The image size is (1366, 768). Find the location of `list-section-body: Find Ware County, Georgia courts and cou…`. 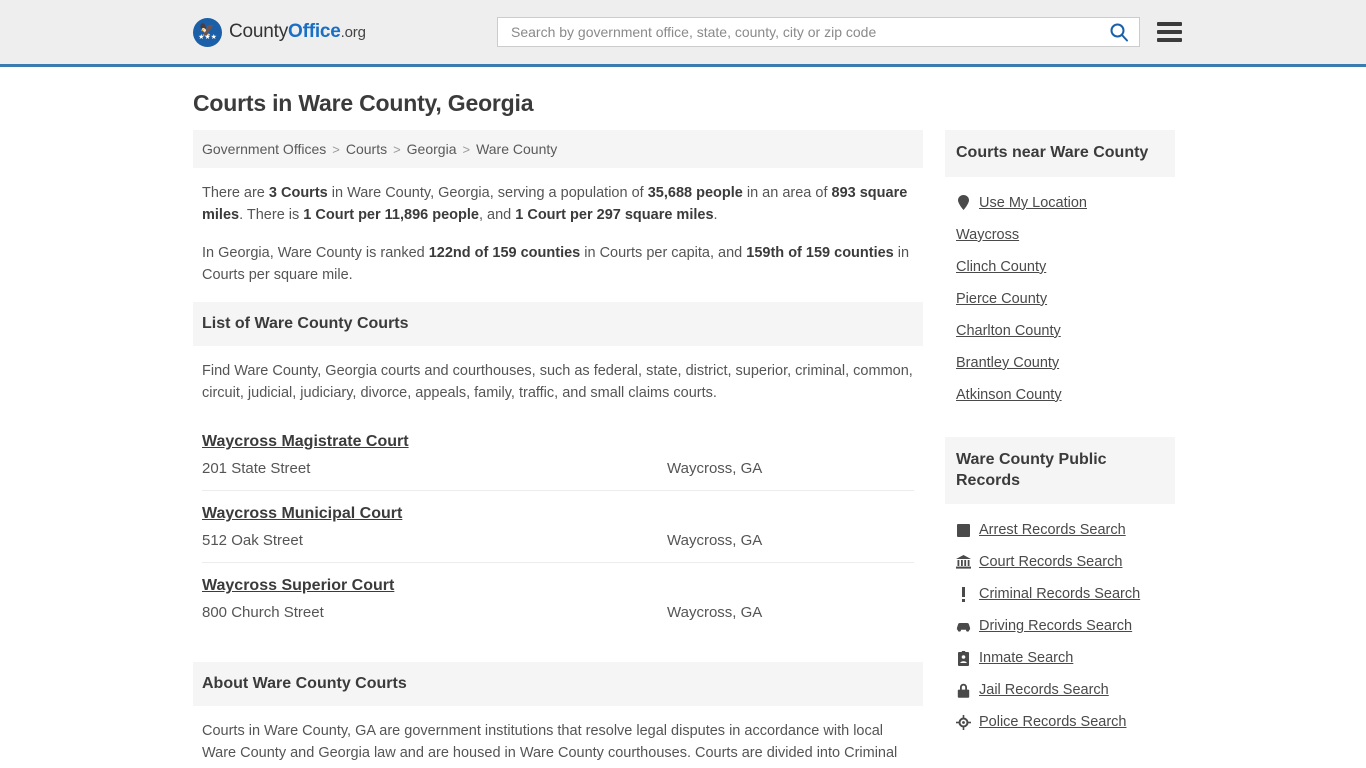

list-section-body: Find Ware County, Georgia courts and cou… is located at coordinates (558, 375).